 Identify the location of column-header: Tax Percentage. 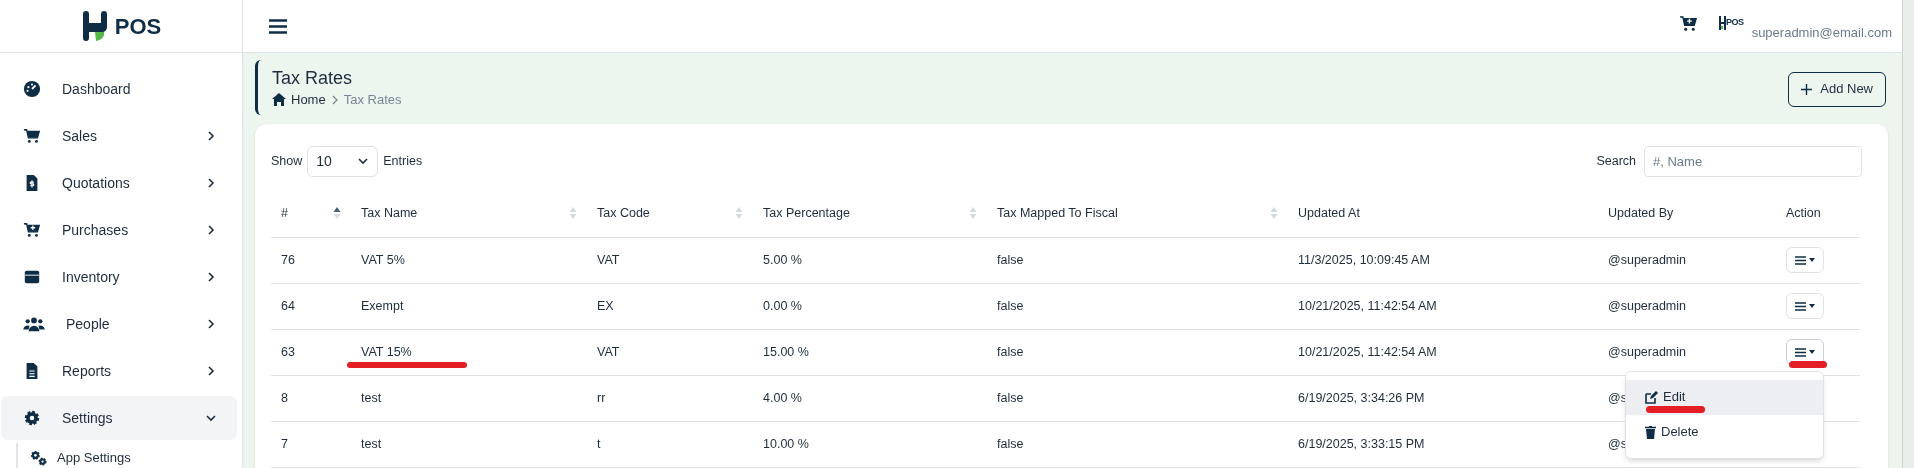
(806, 213).